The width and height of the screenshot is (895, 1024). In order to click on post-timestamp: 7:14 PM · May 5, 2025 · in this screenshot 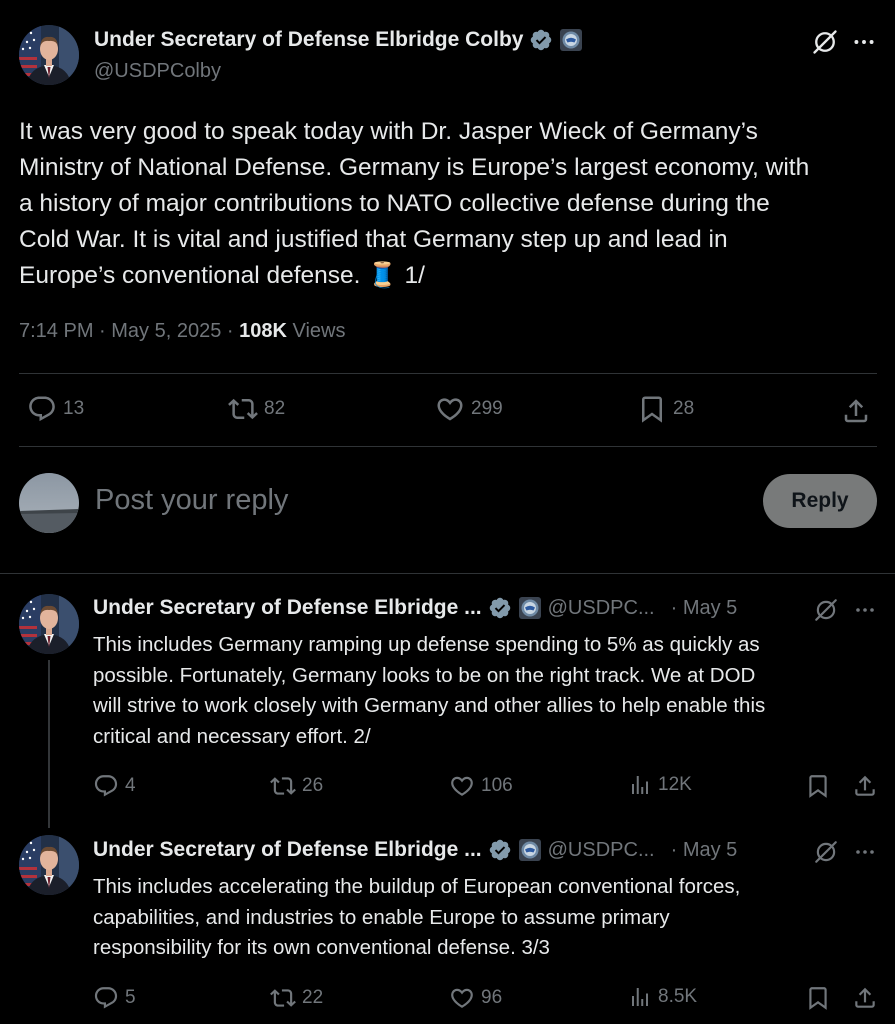, I will do `click(126, 331)`.